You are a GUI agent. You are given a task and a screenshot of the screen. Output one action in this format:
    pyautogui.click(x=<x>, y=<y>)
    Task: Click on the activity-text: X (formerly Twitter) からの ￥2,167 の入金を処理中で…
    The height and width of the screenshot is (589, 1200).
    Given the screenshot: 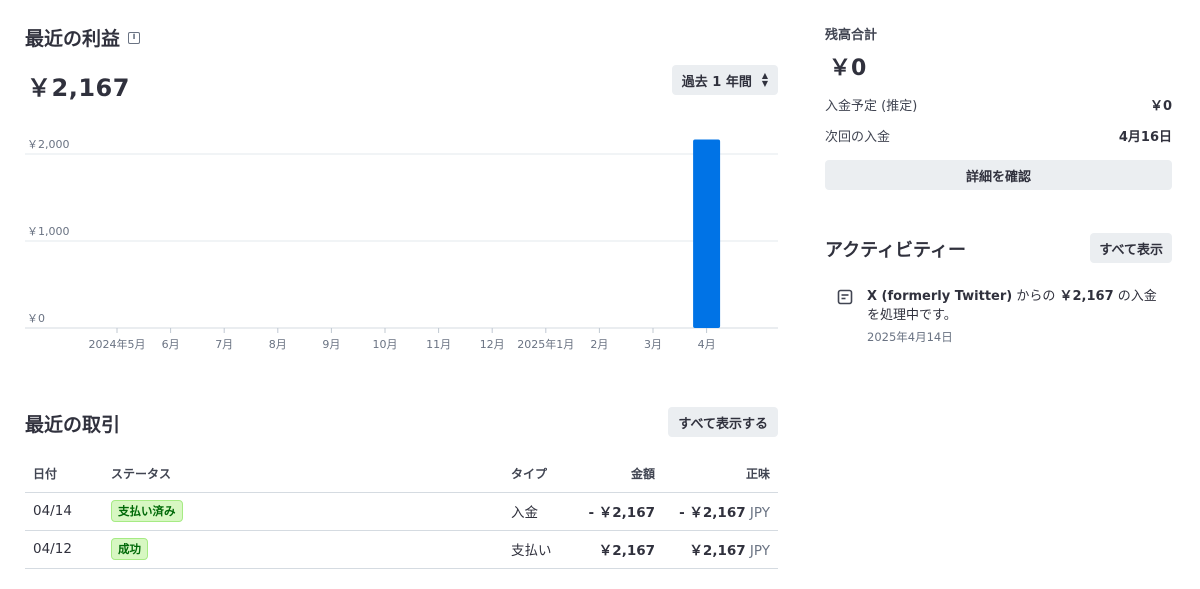 What is the action you would take?
    pyautogui.click(x=1017, y=306)
    